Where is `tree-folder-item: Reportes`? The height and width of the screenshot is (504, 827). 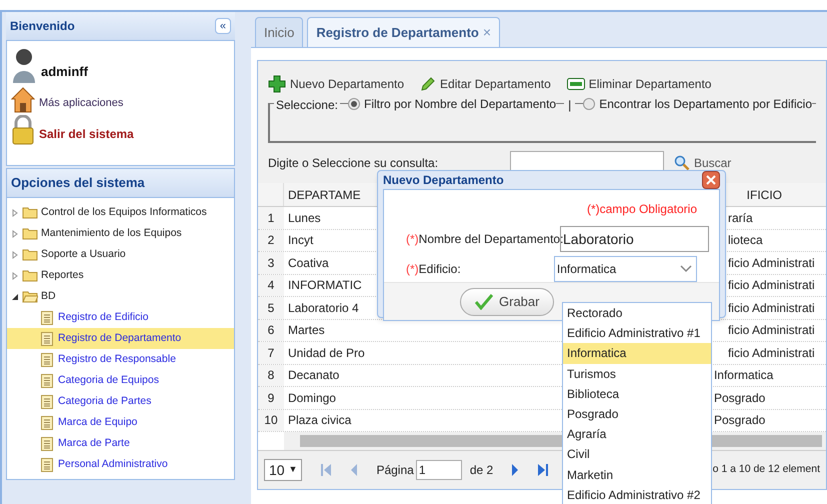
tree-folder-item: Reportes is located at coordinates (62, 276).